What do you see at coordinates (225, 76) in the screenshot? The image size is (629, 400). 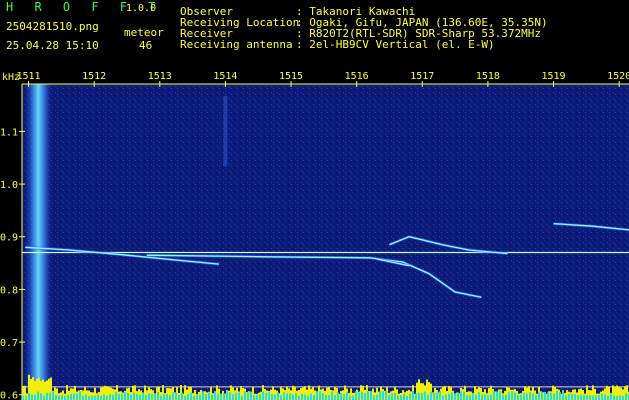 I see `x-tick-label: 1514` at bounding box center [225, 76].